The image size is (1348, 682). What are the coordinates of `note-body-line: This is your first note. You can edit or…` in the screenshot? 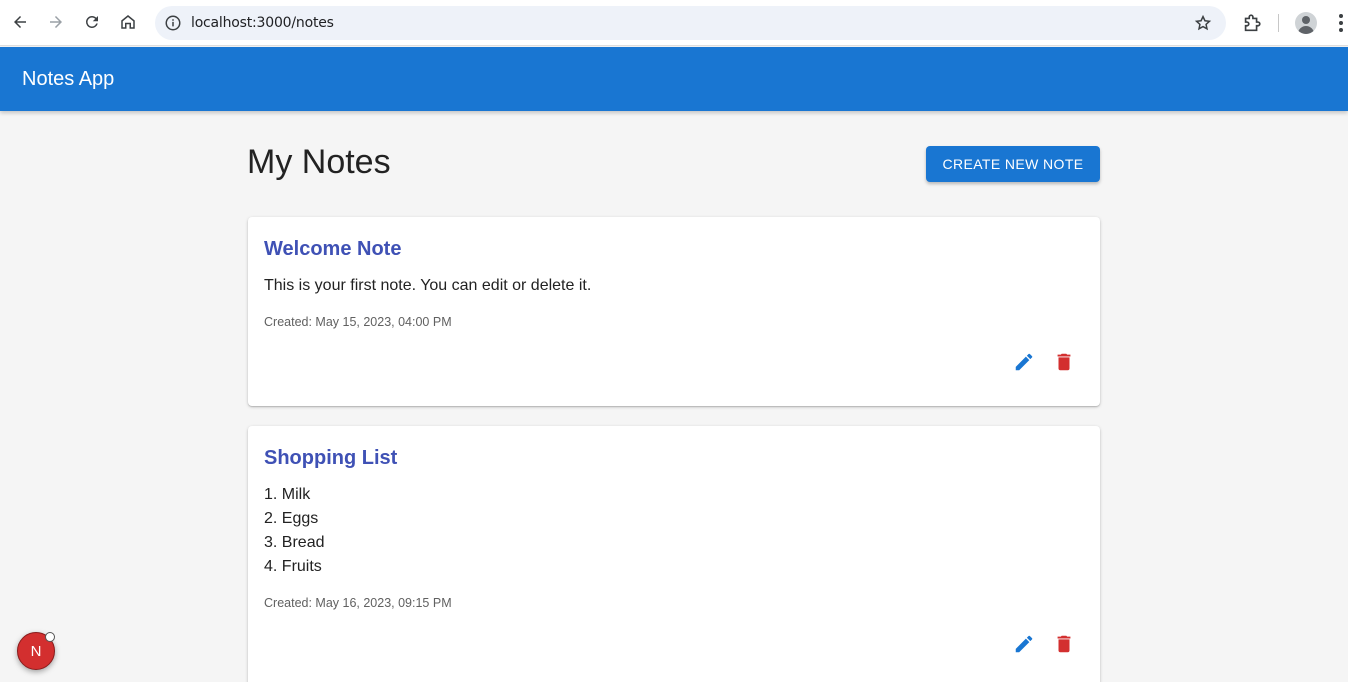 It's located at (428, 285).